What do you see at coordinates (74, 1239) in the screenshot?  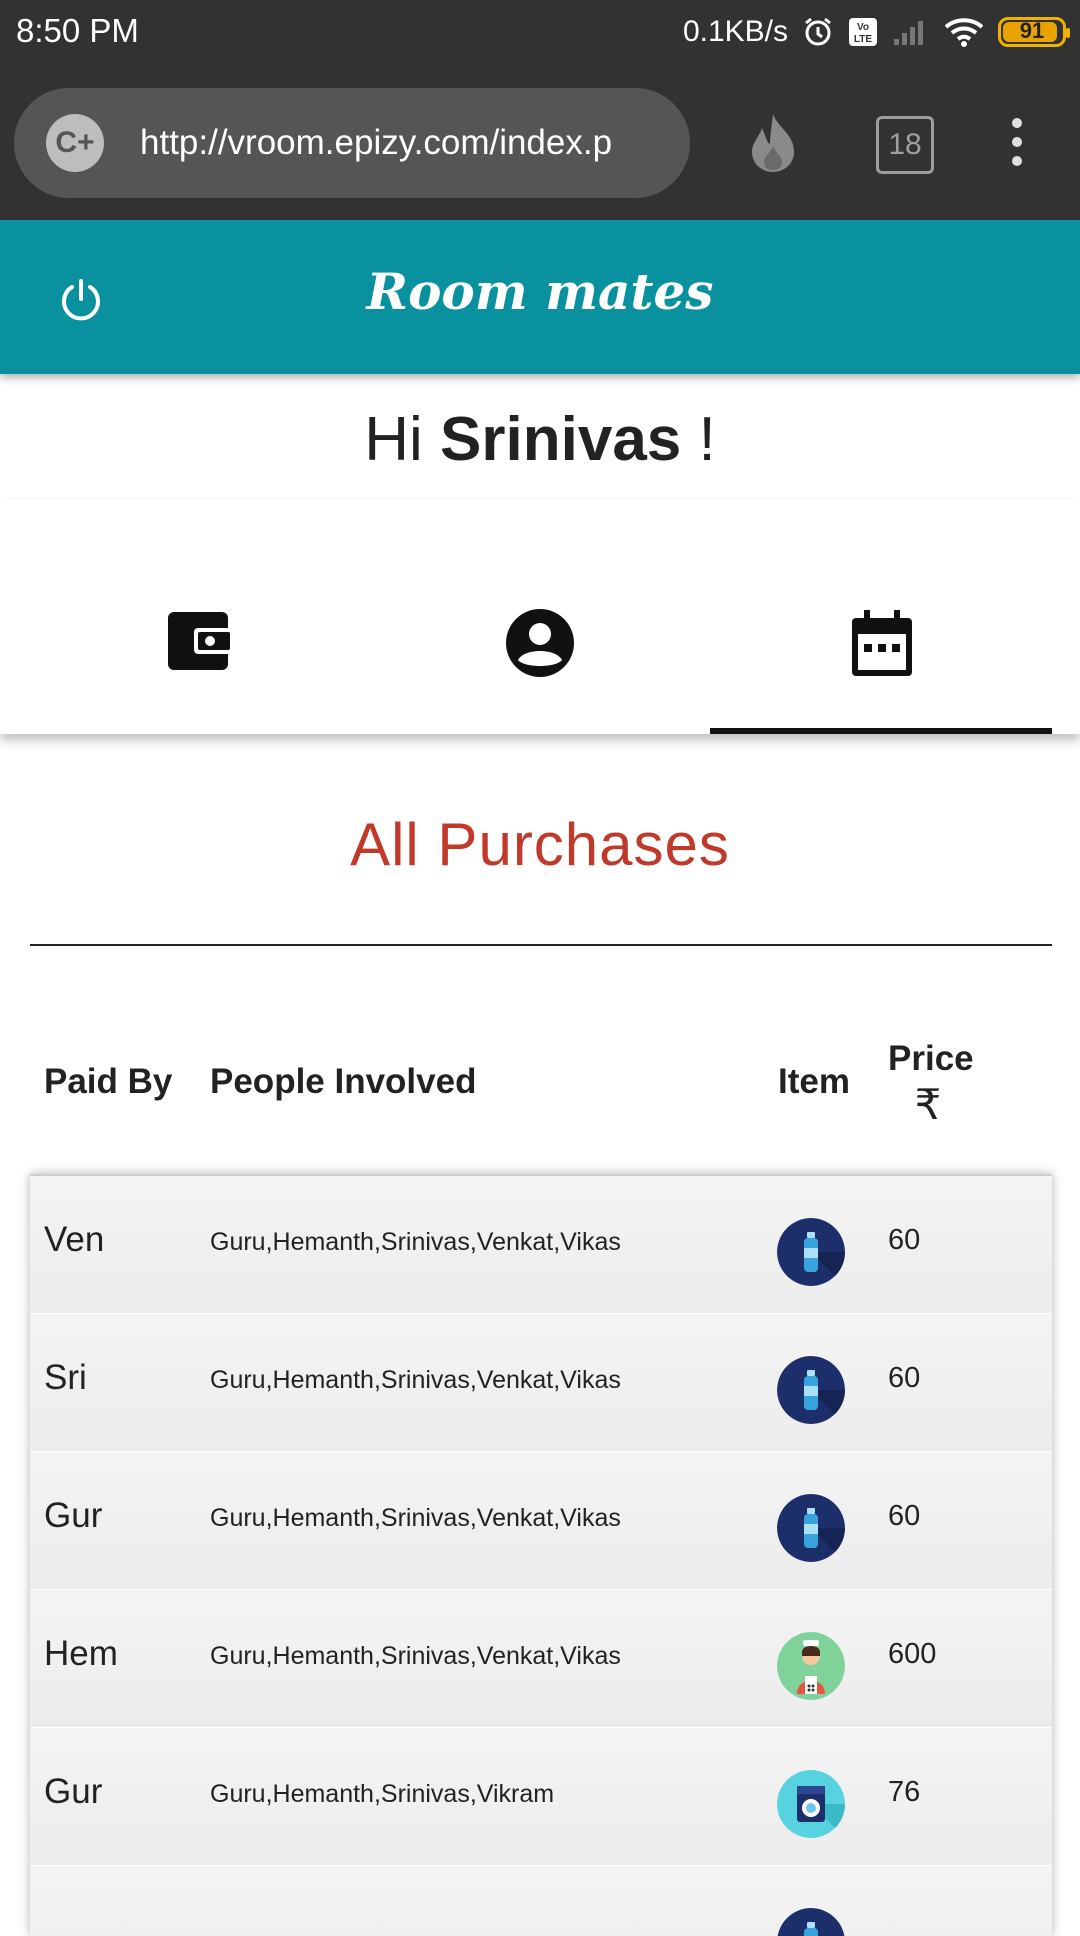 I see `cell-paid-by: Ven` at bounding box center [74, 1239].